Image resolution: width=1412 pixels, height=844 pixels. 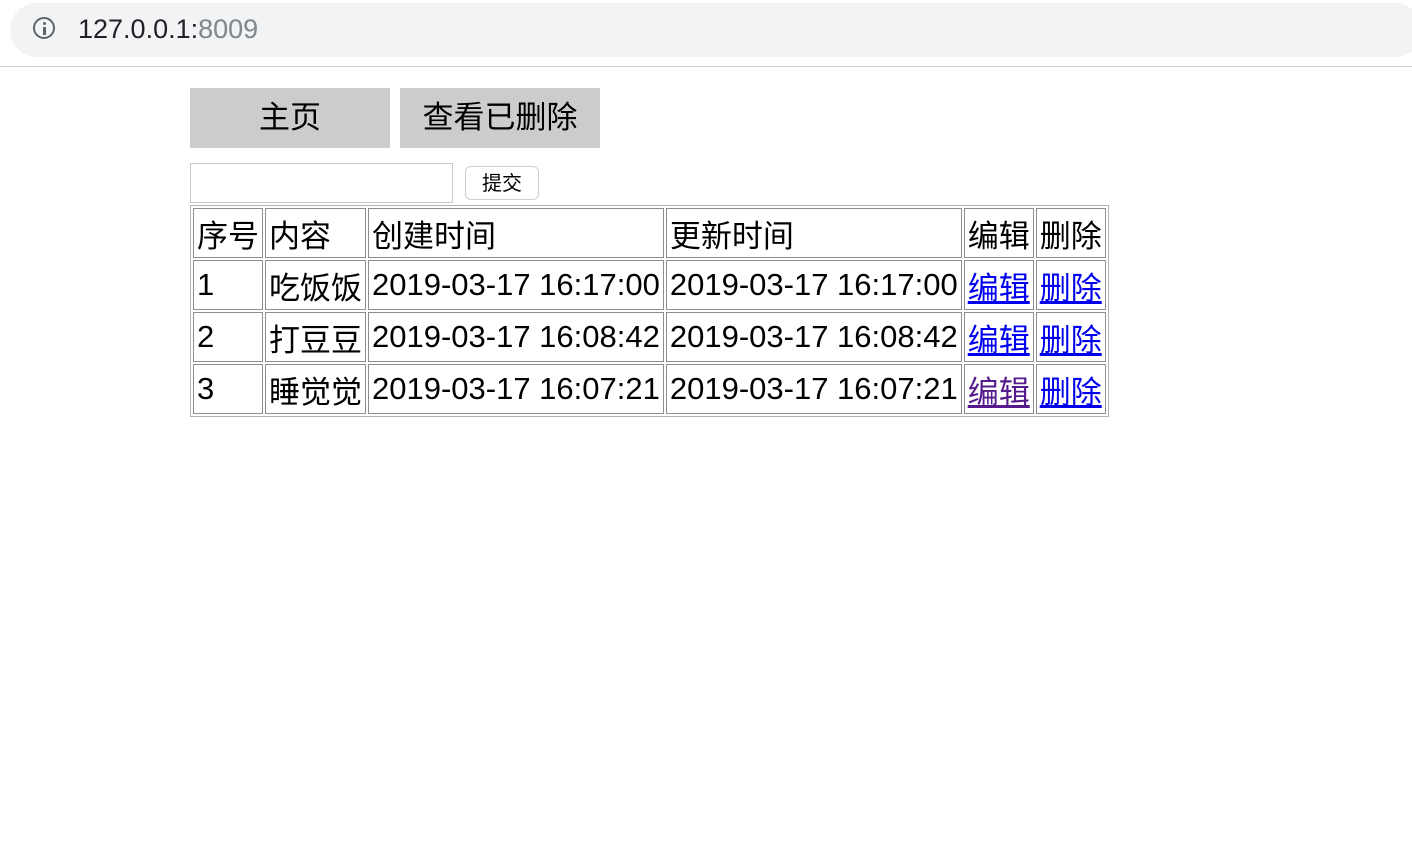 What do you see at coordinates (813, 337) in the screenshot?
I see `row-updated: 2019-03-17 16:08:42` at bounding box center [813, 337].